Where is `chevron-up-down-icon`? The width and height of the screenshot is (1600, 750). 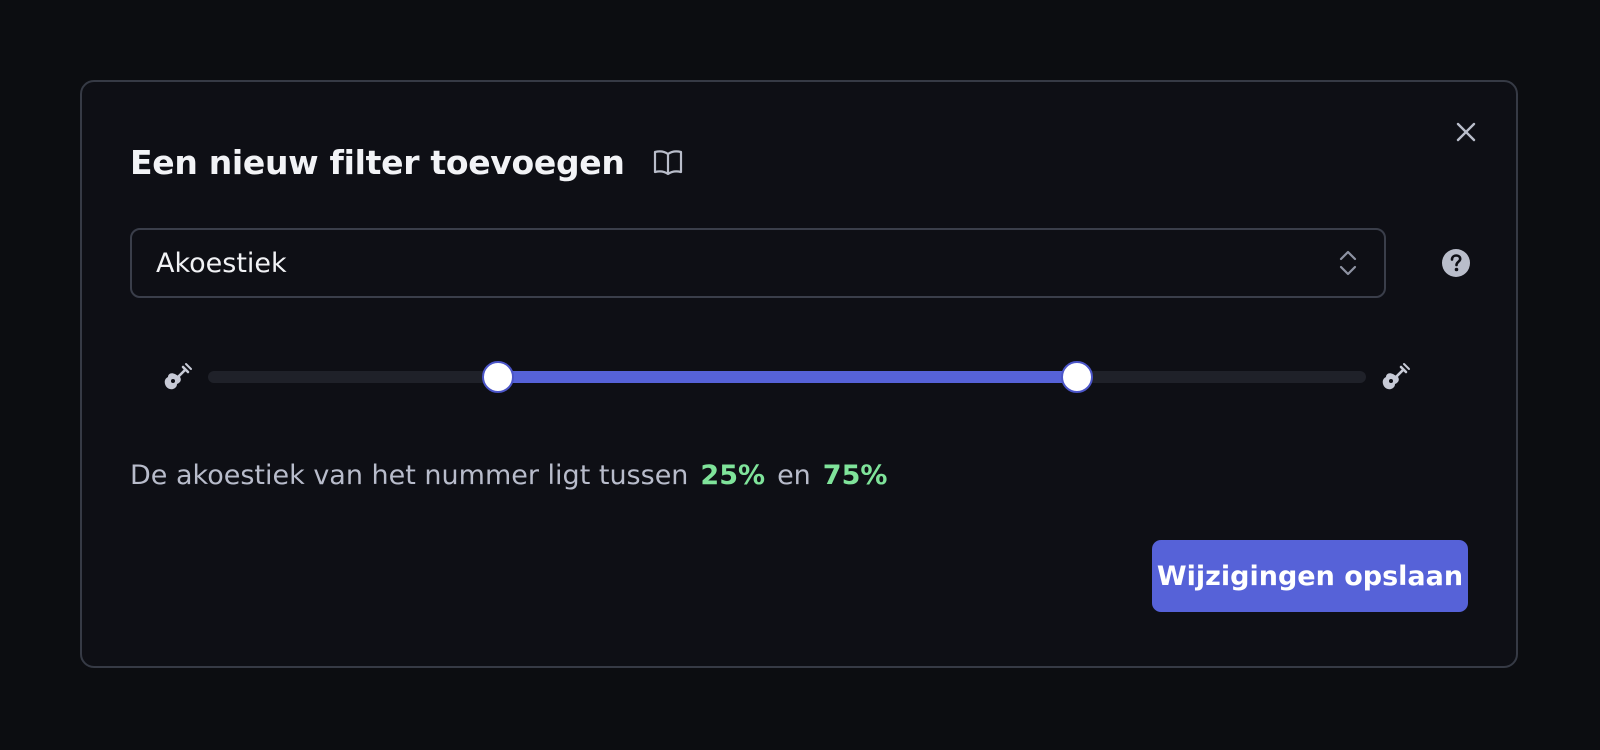
chevron-up-down-icon is located at coordinates (1348, 263).